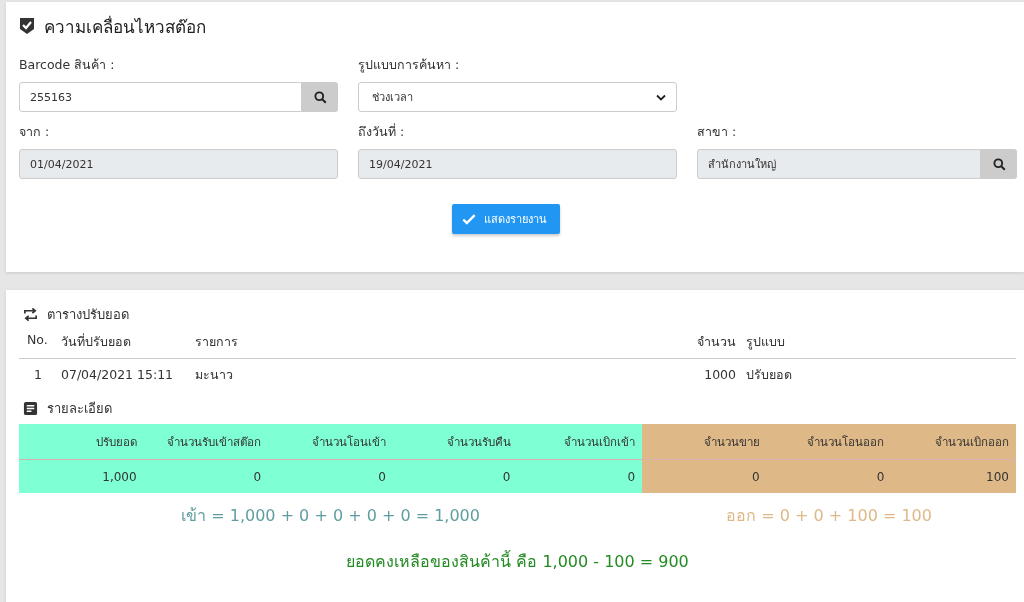 The image size is (1024, 602). Describe the element at coordinates (88, 314) in the screenshot. I see `section-title: ตารางปรับยอด` at that location.